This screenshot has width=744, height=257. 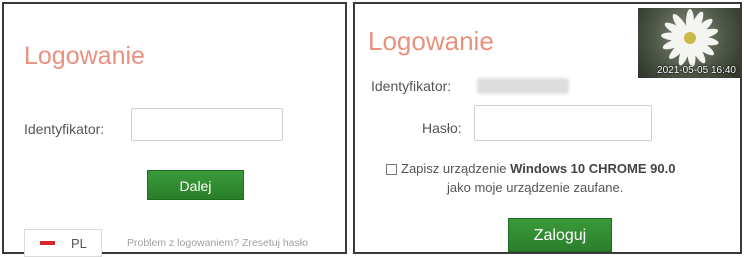 What do you see at coordinates (689, 43) in the screenshot?
I see `security-image: 2021-05-05 16:40` at bounding box center [689, 43].